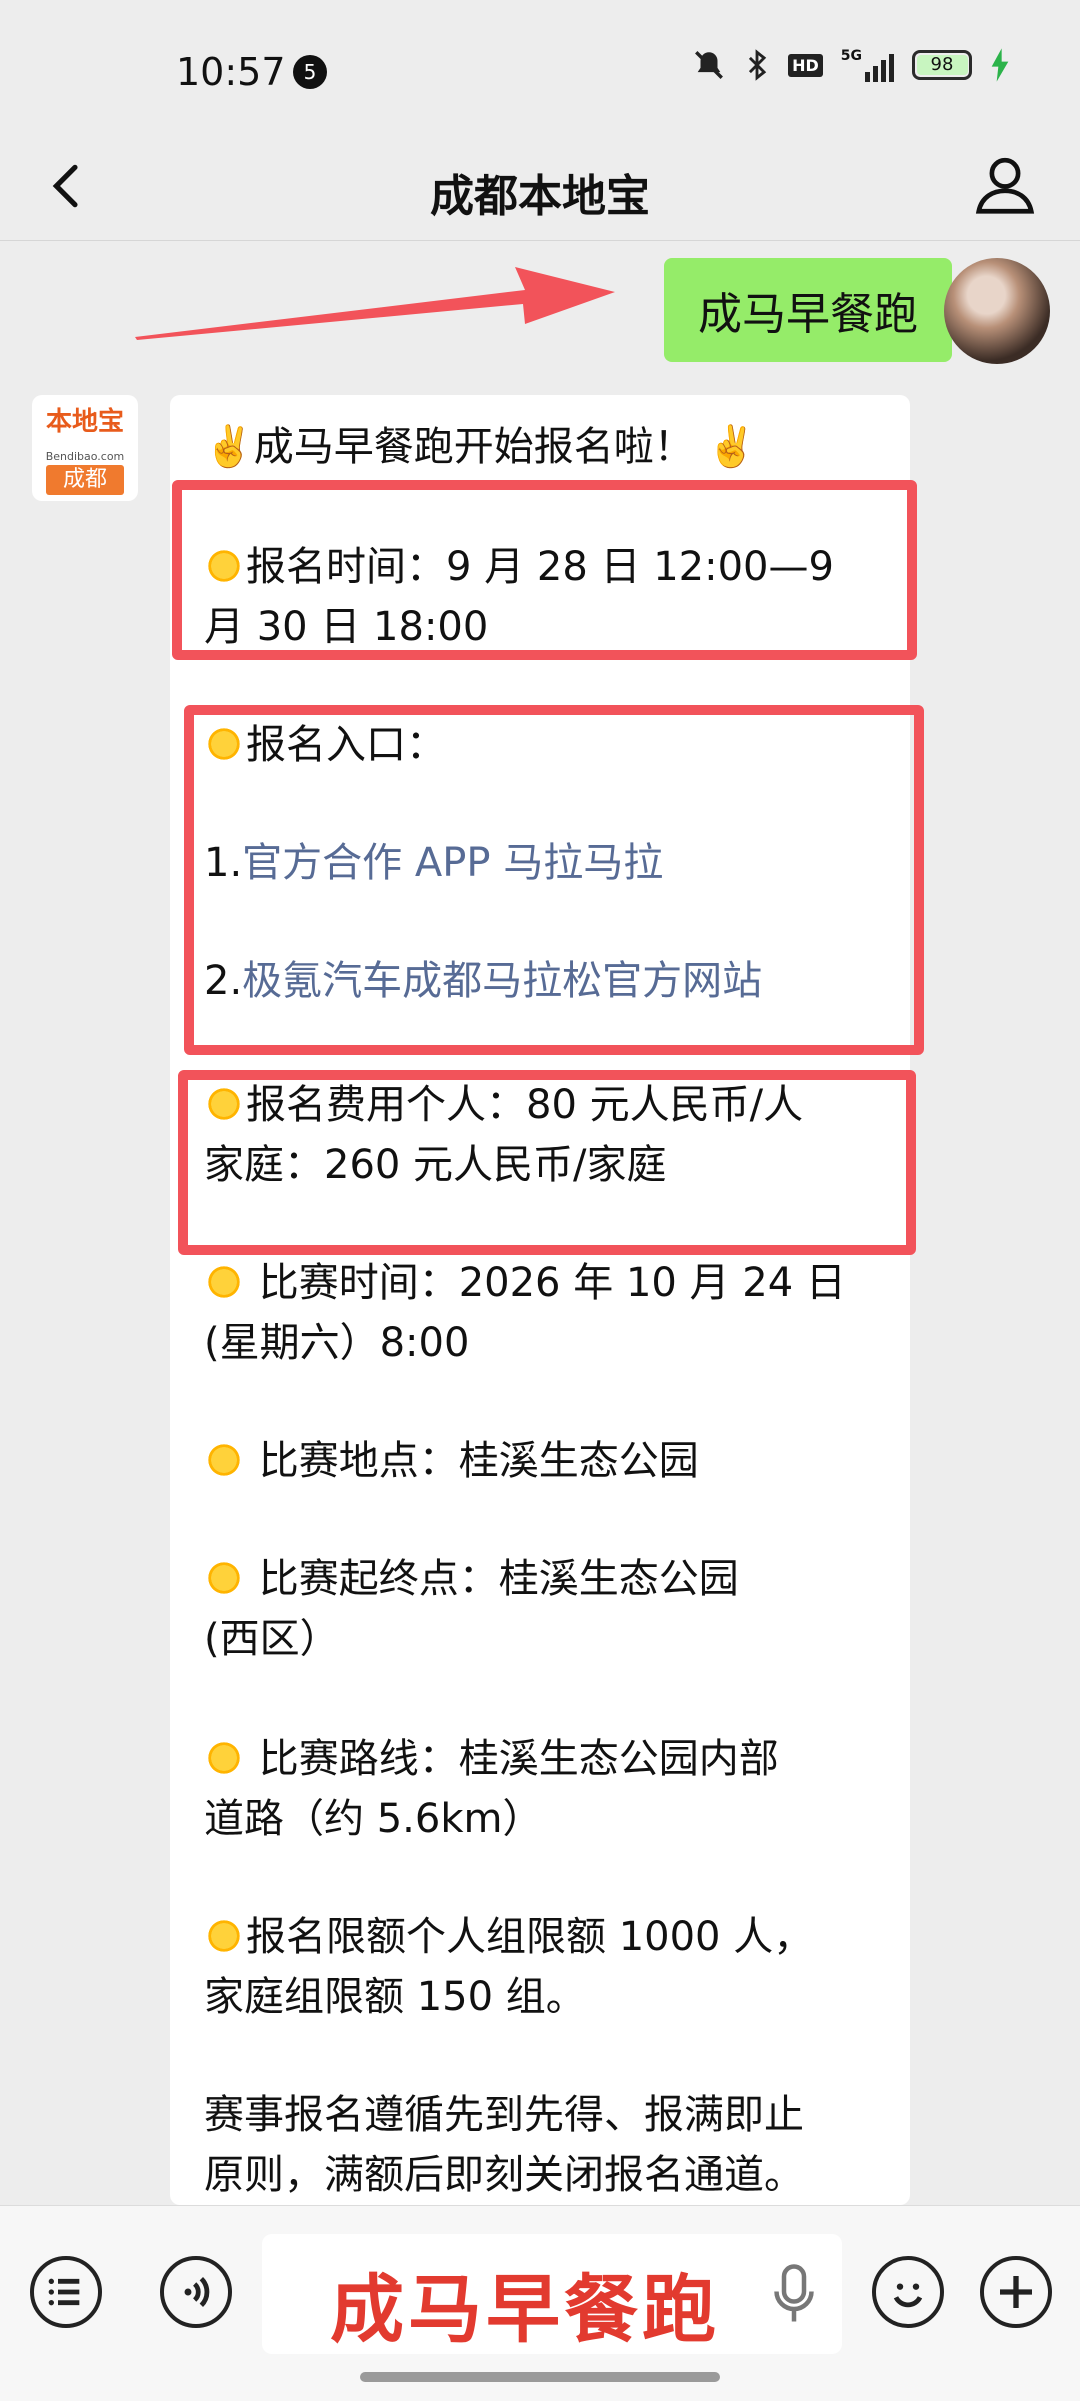 The image size is (1080, 2401). I want to click on msg-race-time-2: (星期六）8:00, so click(337, 1343).